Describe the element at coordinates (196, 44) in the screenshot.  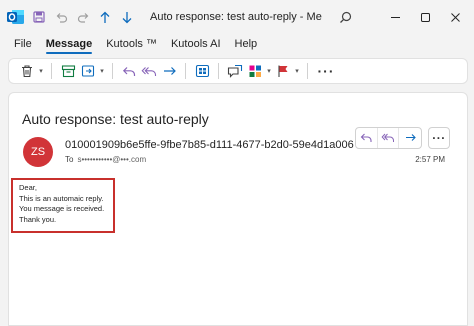
I see `menu-kutools-ai: Kutools AI` at that location.